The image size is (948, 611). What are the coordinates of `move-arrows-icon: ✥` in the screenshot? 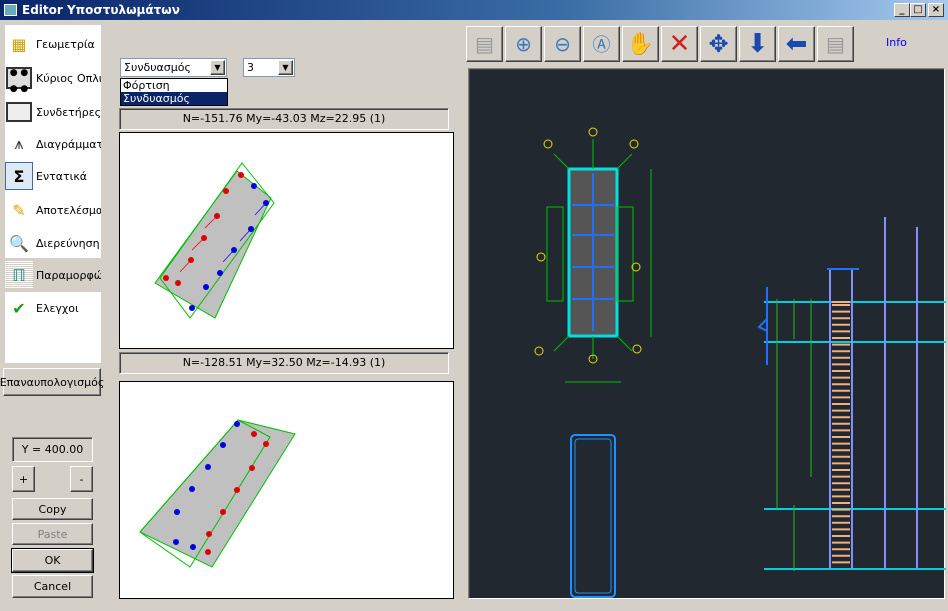 It's located at (718, 44).